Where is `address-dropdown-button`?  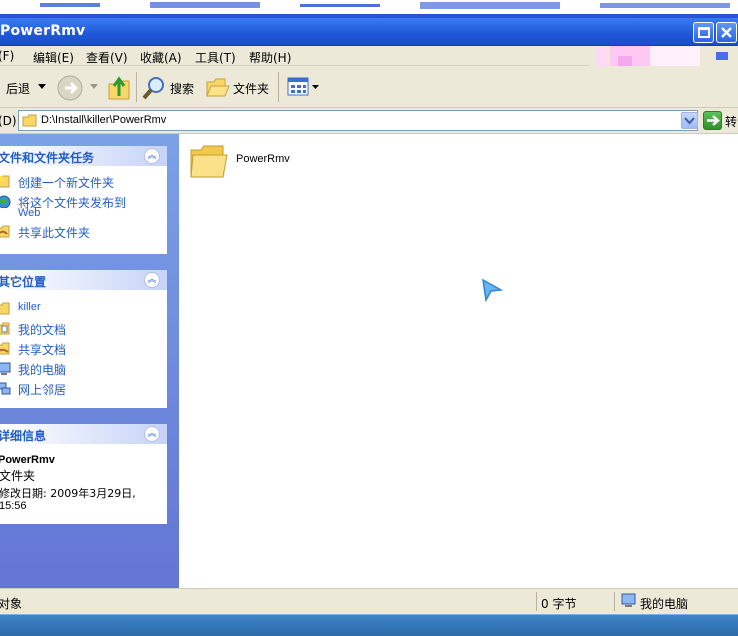
address-dropdown-button is located at coordinates (689, 120).